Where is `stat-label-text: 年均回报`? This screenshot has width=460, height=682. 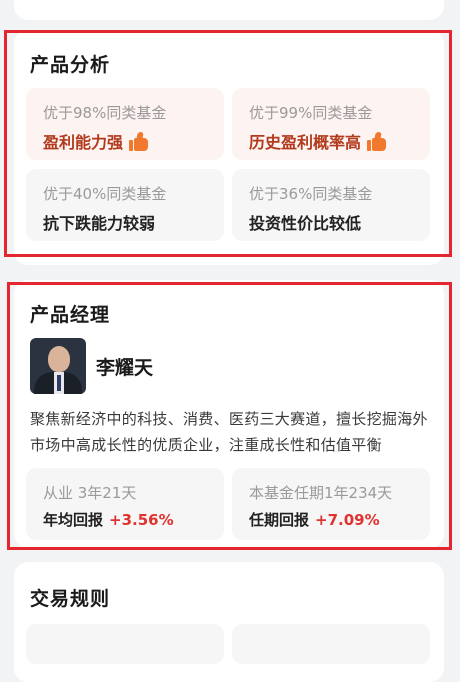 stat-label-text: 年均回报 is located at coordinates (73, 520).